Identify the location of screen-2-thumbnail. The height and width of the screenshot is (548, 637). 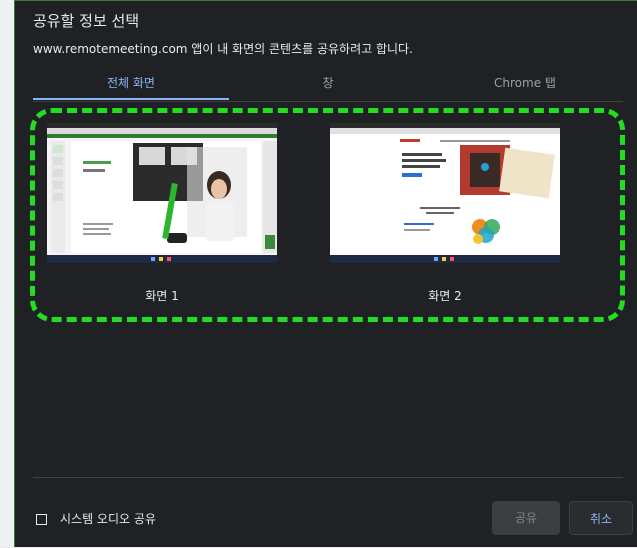
(445, 193).